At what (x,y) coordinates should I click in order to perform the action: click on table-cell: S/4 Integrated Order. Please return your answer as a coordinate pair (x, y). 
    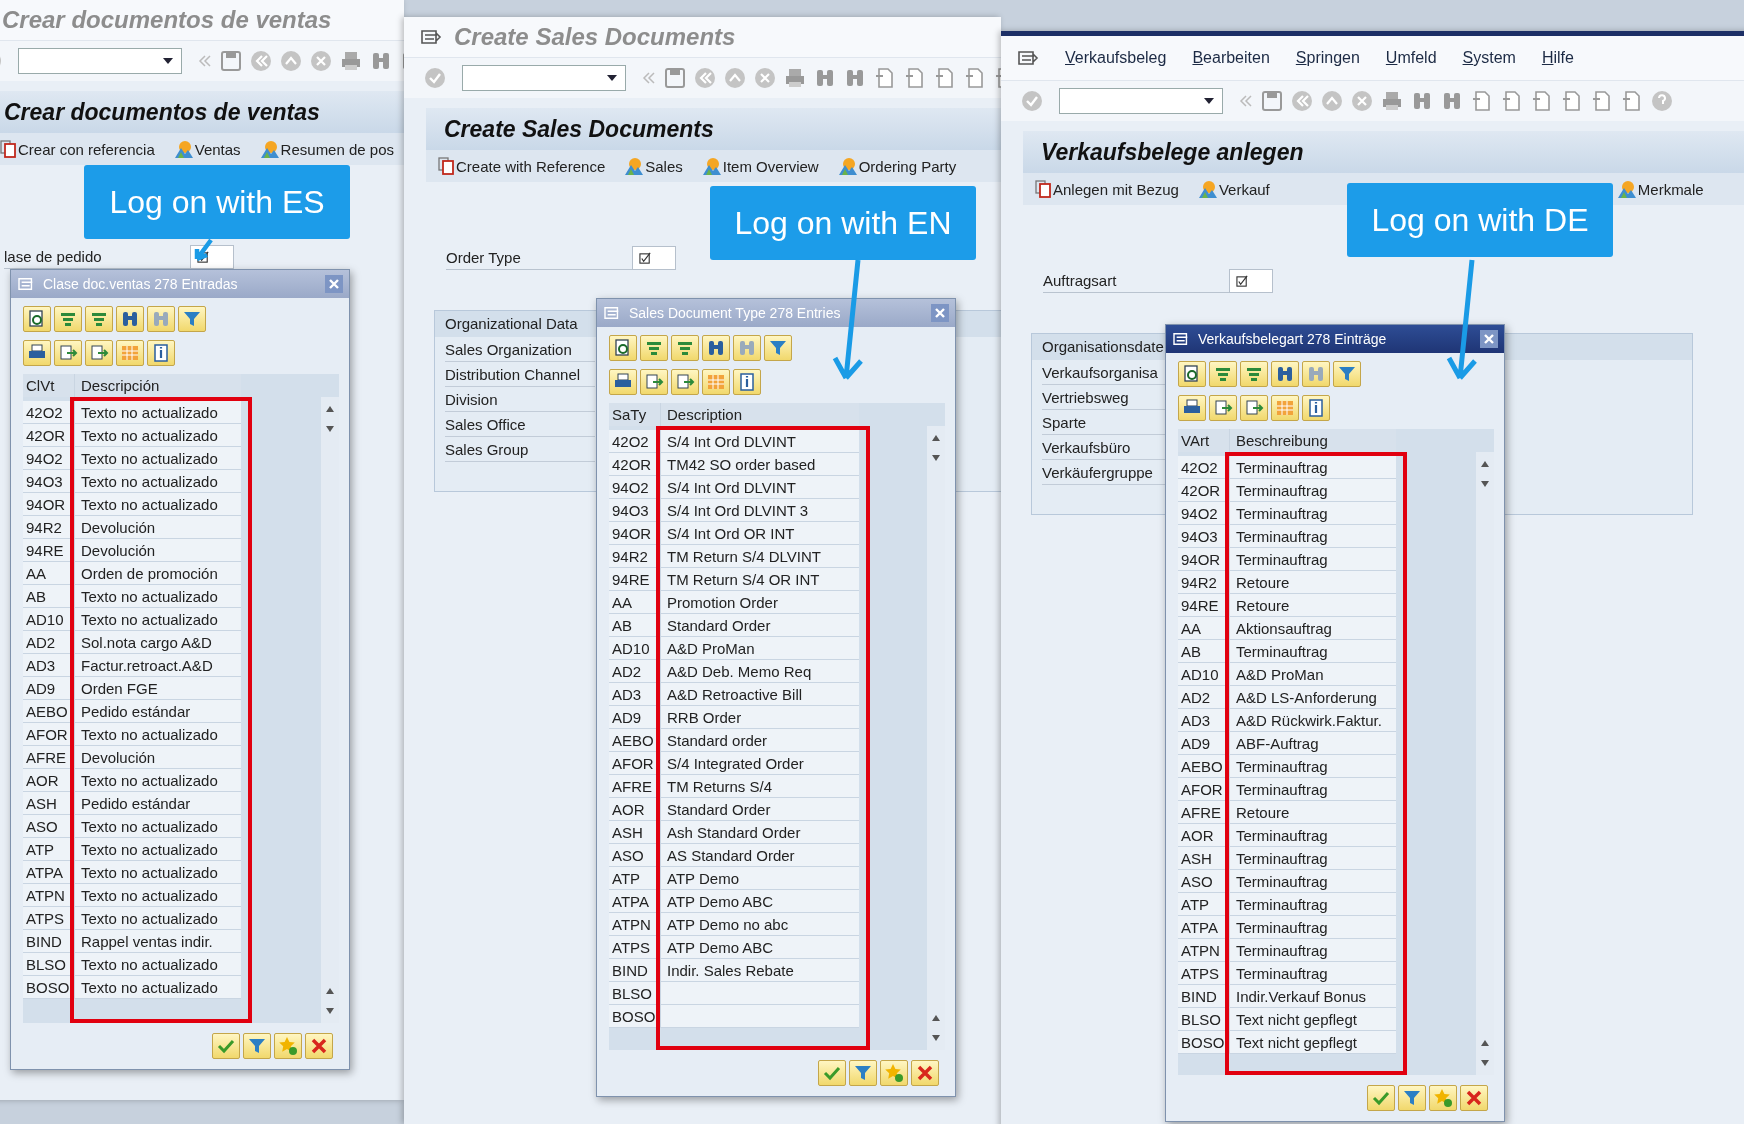
    Looking at the image, I should click on (759, 763).